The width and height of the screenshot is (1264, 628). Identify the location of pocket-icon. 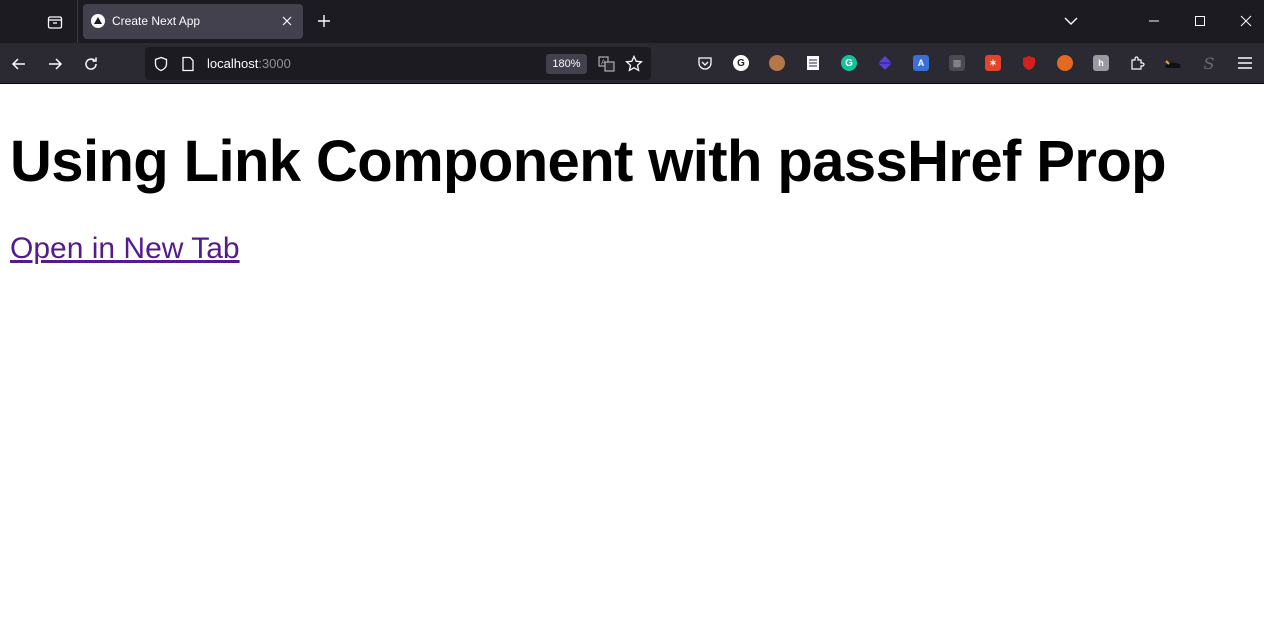
(705, 63).